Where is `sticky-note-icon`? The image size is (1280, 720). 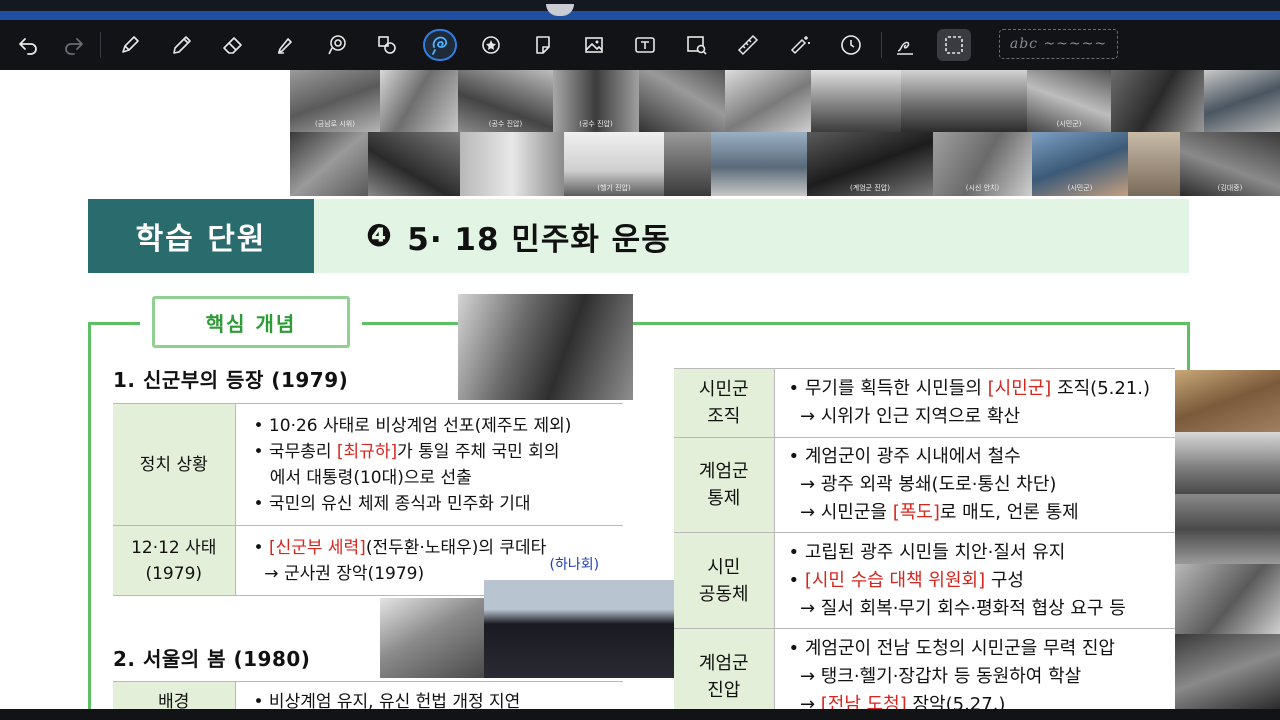 sticky-note-icon is located at coordinates (543, 45).